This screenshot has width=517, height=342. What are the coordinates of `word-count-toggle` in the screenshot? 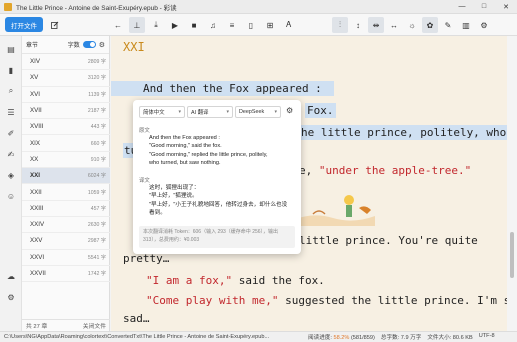 It's located at (89, 44).